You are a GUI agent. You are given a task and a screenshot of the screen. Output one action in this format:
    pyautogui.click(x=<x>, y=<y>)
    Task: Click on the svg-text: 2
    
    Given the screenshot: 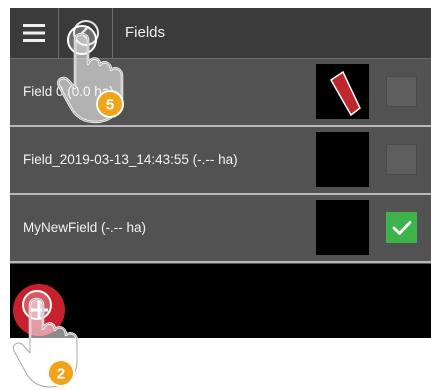 What is the action you would take?
    pyautogui.click(x=61, y=374)
    